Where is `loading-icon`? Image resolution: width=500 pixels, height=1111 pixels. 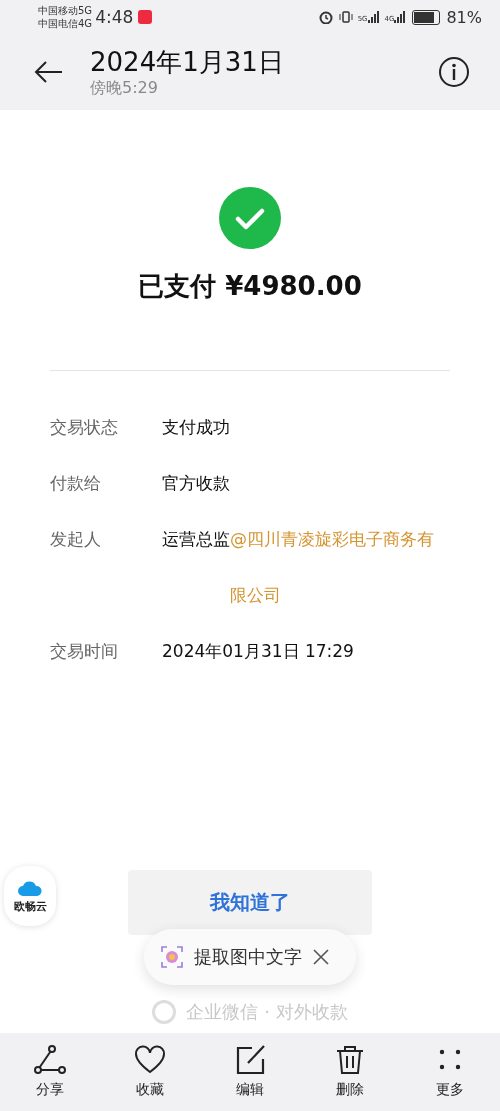 loading-icon is located at coordinates (164, 1012).